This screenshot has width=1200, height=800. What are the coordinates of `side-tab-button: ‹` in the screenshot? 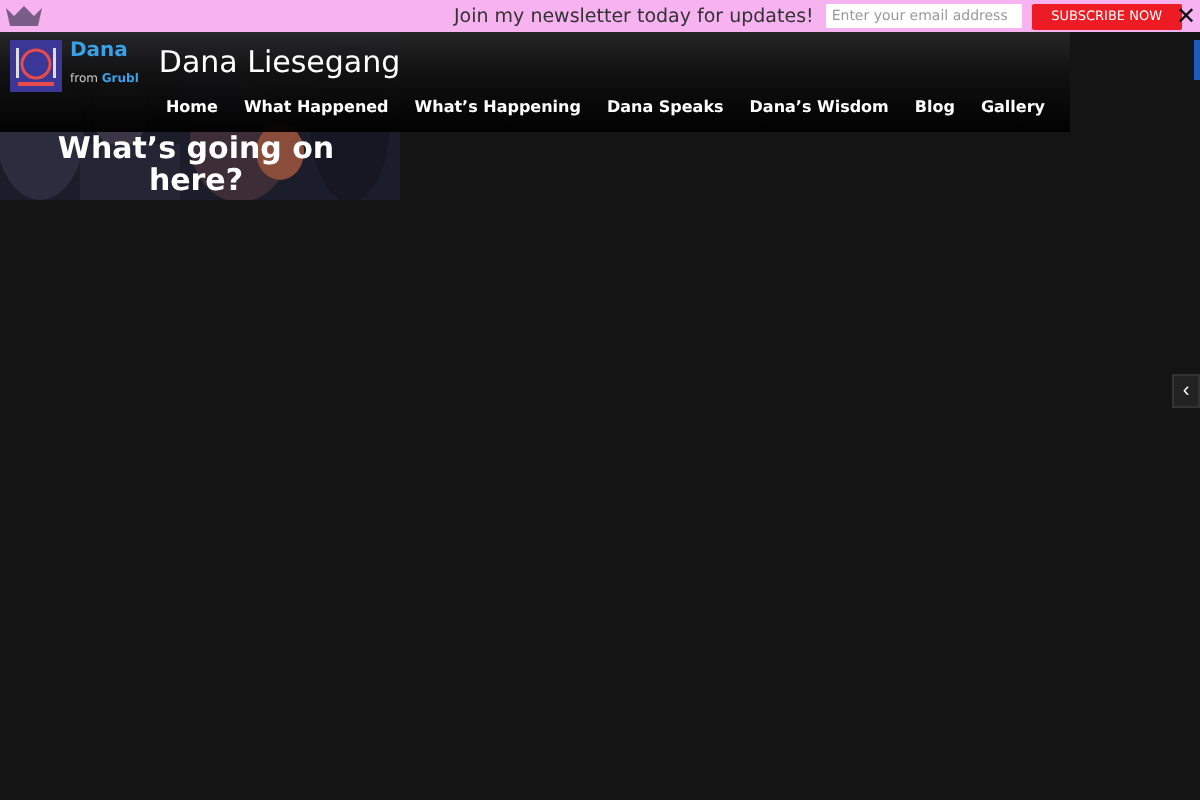 It's located at (1186, 391).